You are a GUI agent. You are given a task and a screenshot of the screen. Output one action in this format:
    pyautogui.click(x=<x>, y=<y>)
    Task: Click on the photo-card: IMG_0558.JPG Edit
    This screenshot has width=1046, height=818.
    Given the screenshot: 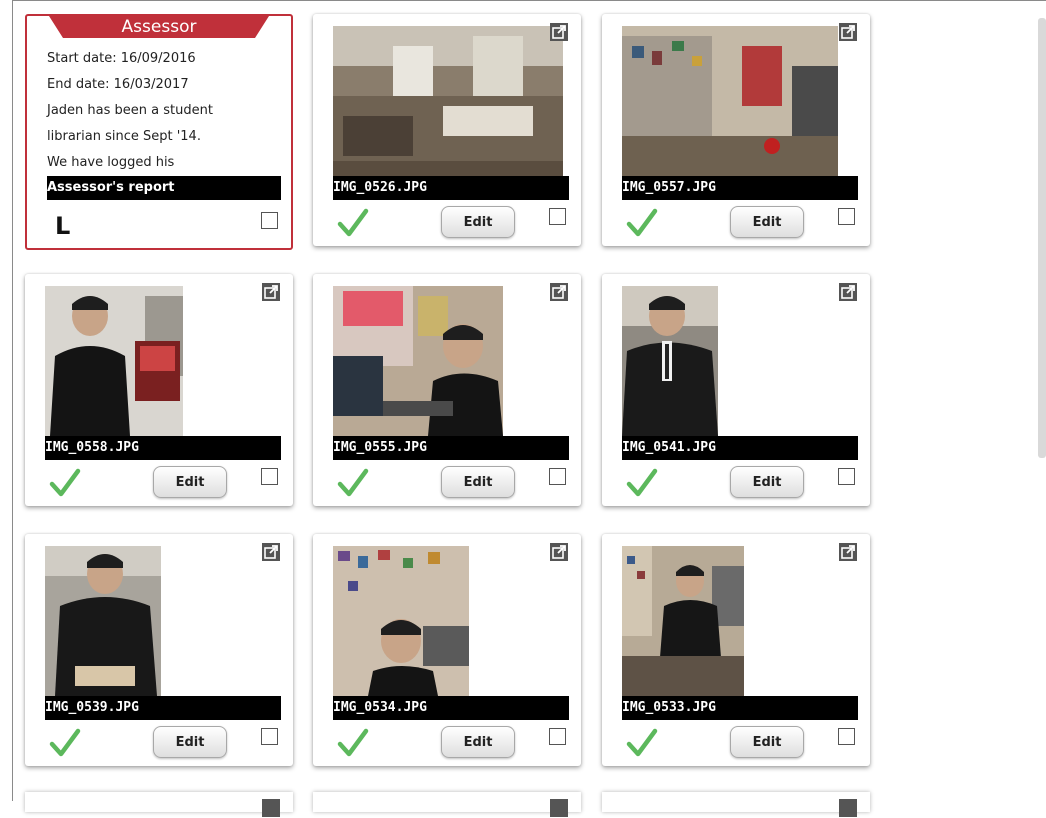 What is the action you would take?
    pyautogui.click(x=159, y=390)
    